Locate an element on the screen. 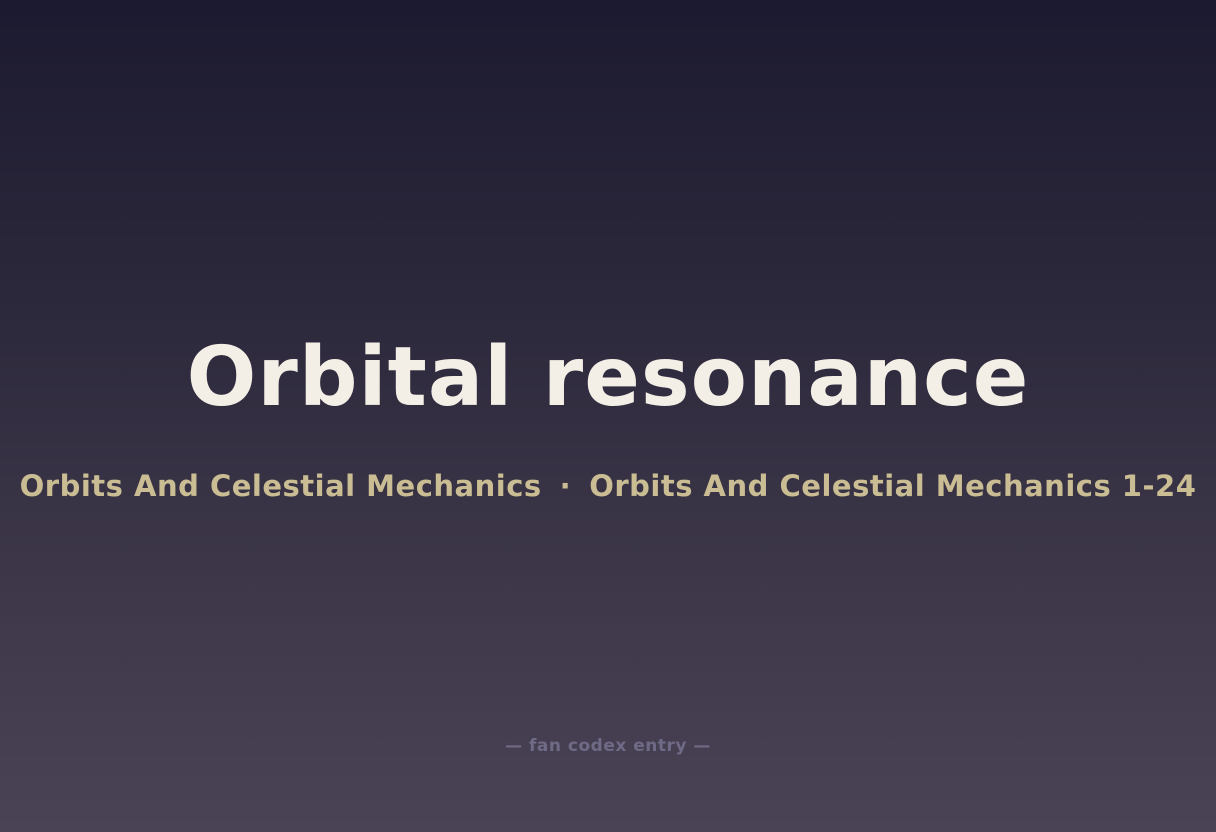  footer-caption: — fan codex entry — is located at coordinates (608, 746).